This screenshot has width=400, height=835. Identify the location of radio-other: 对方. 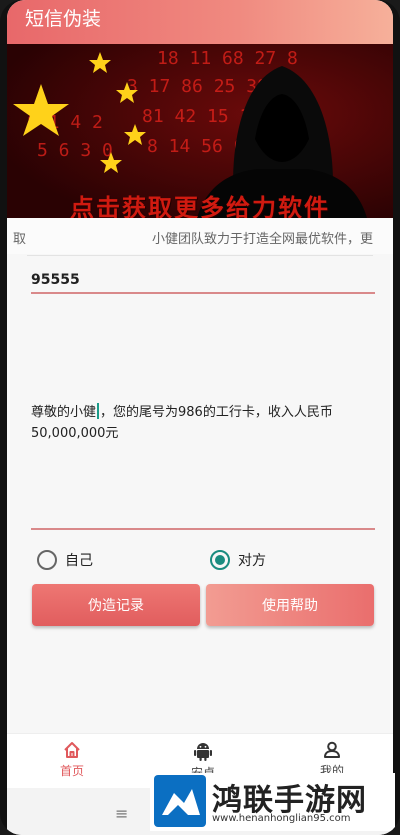
(238, 560).